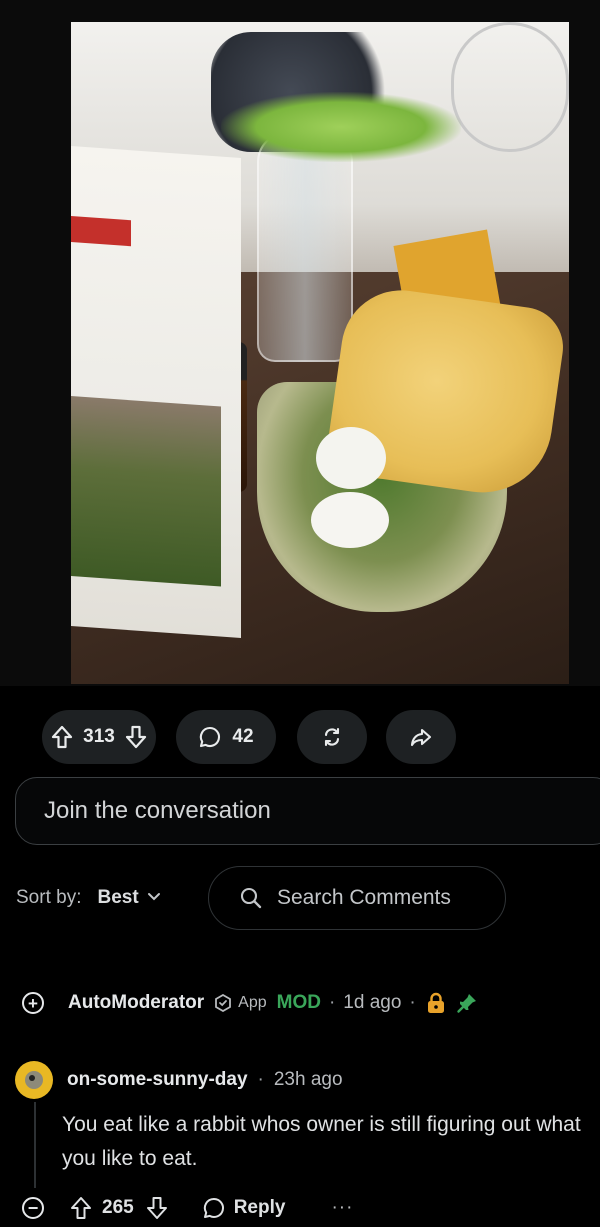  I want to click on search-placeholder: Search Comments, so click(364, 897).